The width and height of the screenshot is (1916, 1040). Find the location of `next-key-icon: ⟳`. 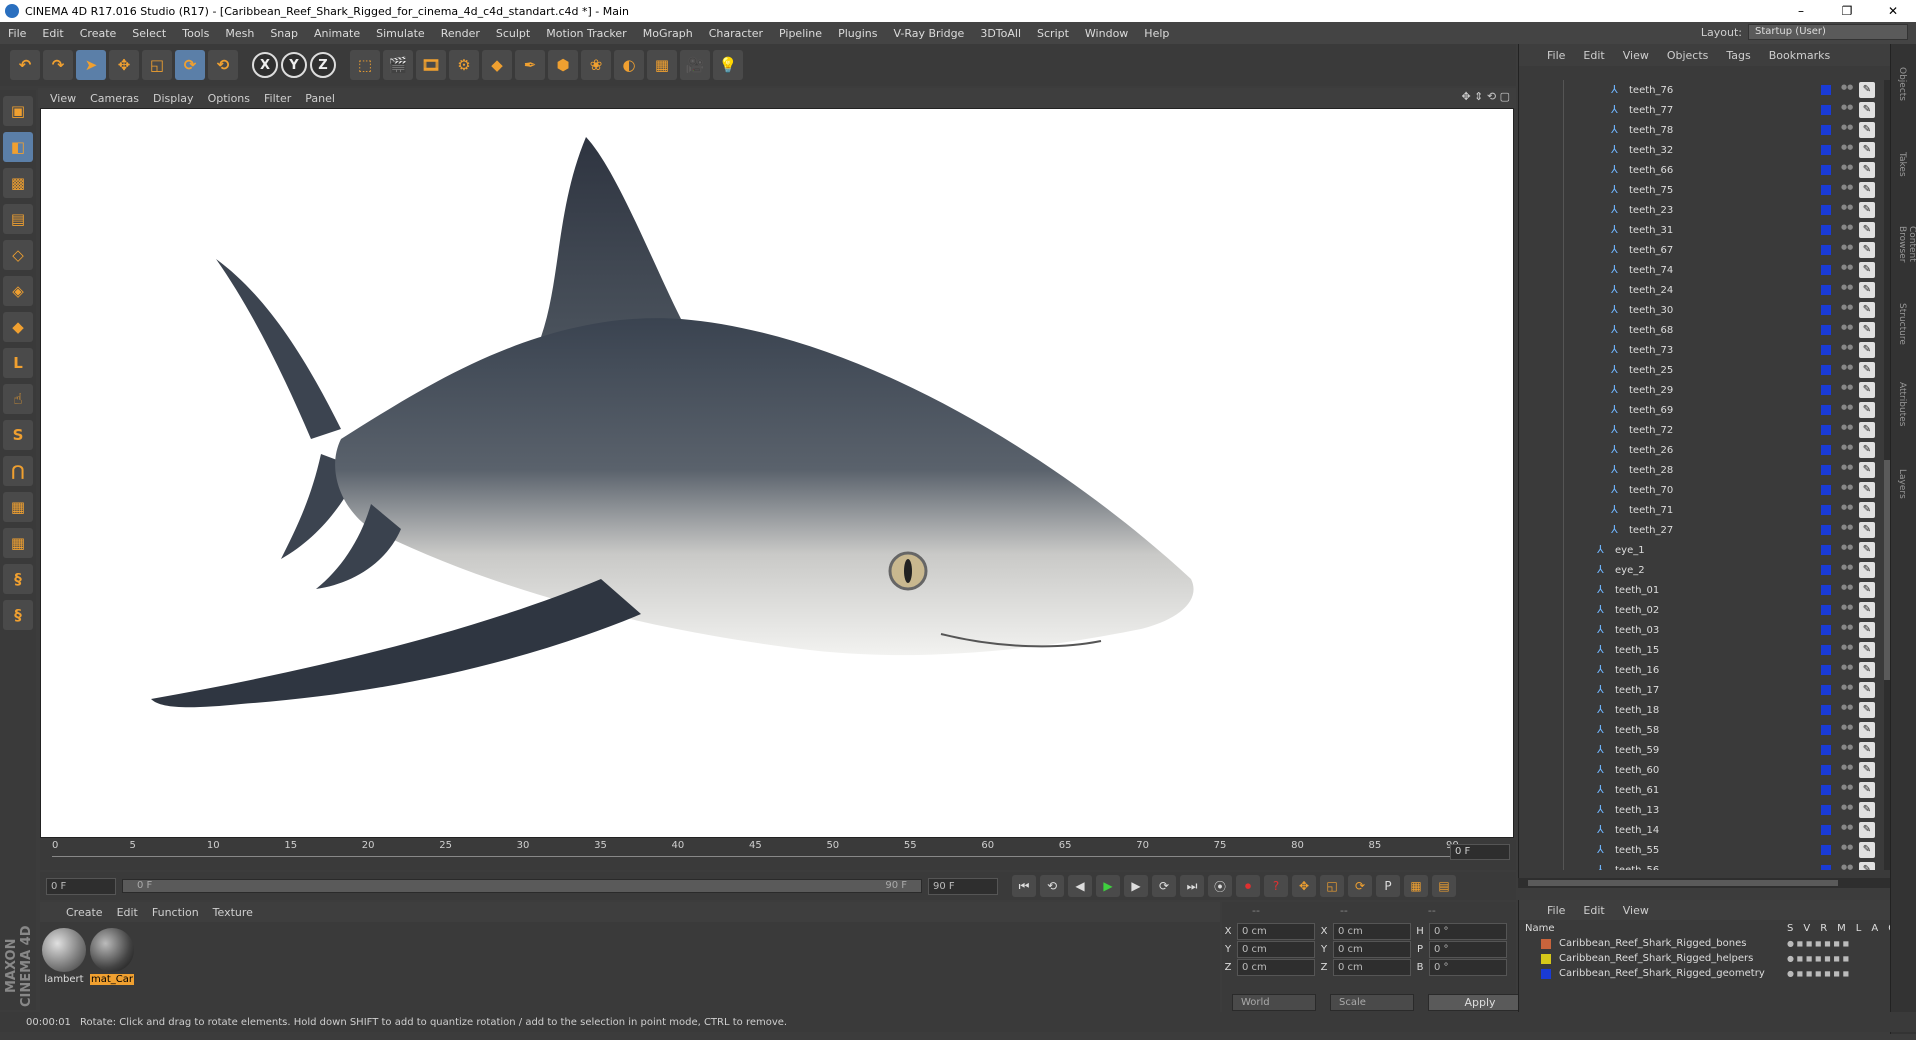

next-key-icon: ⟳ is located at coordinates (1164, 886).